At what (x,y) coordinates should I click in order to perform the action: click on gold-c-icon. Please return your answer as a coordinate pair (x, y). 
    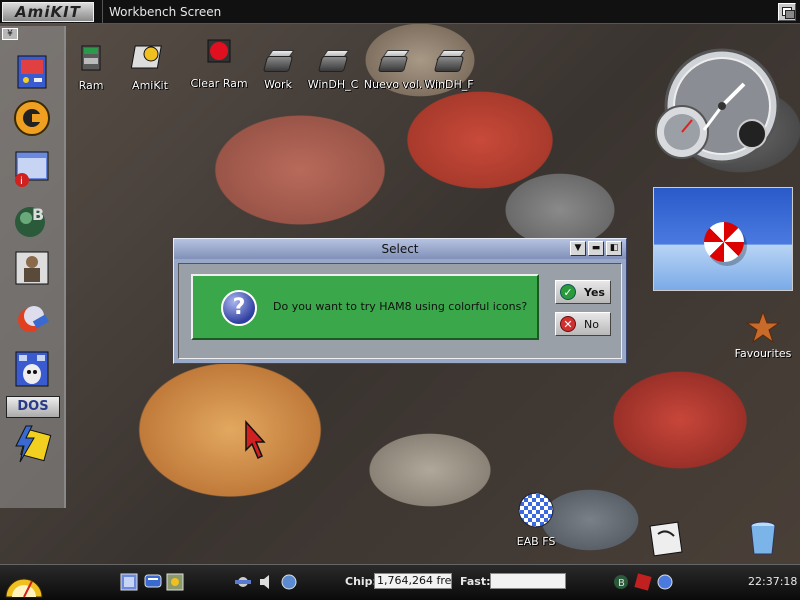
    Looking at the image, I should click on (32, 118).